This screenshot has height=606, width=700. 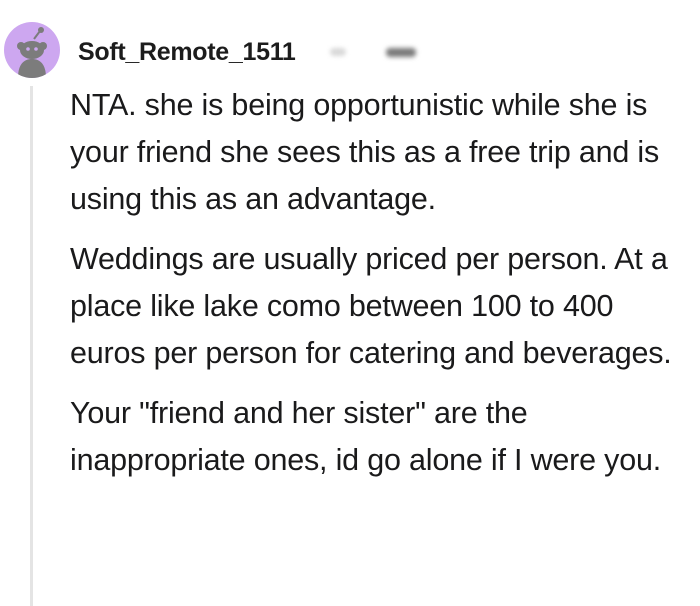 I want to click on timestamp-blurred, so click(x=400, y=52).